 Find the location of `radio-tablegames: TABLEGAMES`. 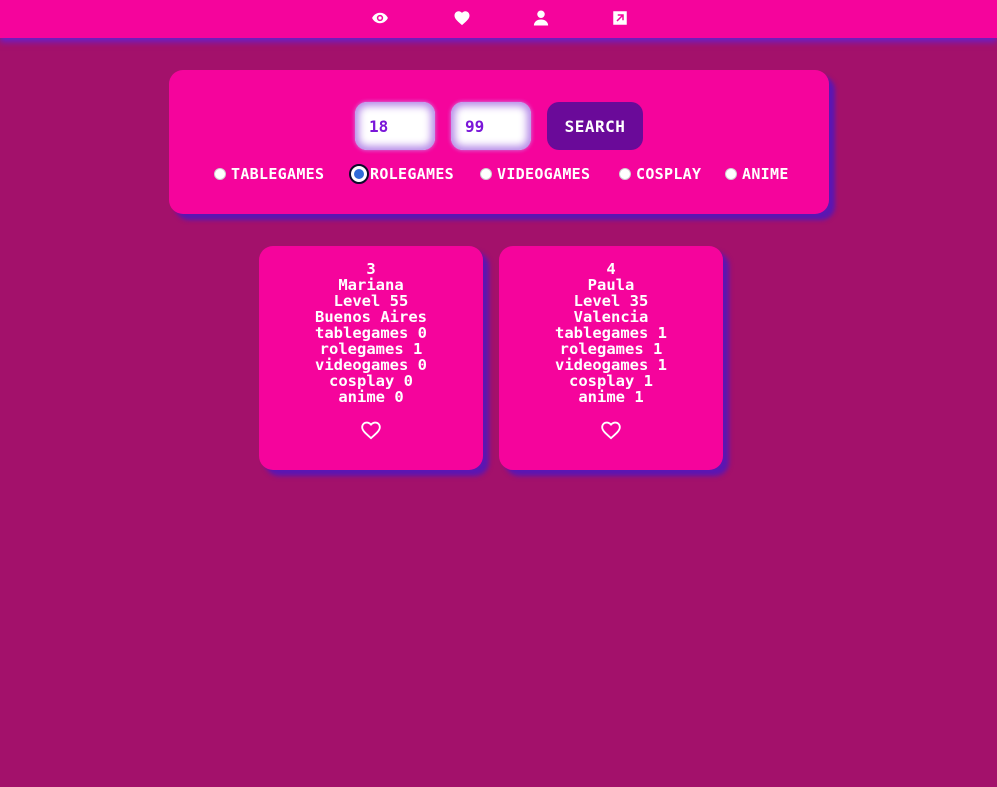

radio-tablegames: TABLEGAMES is located at coordinates (269, 174).